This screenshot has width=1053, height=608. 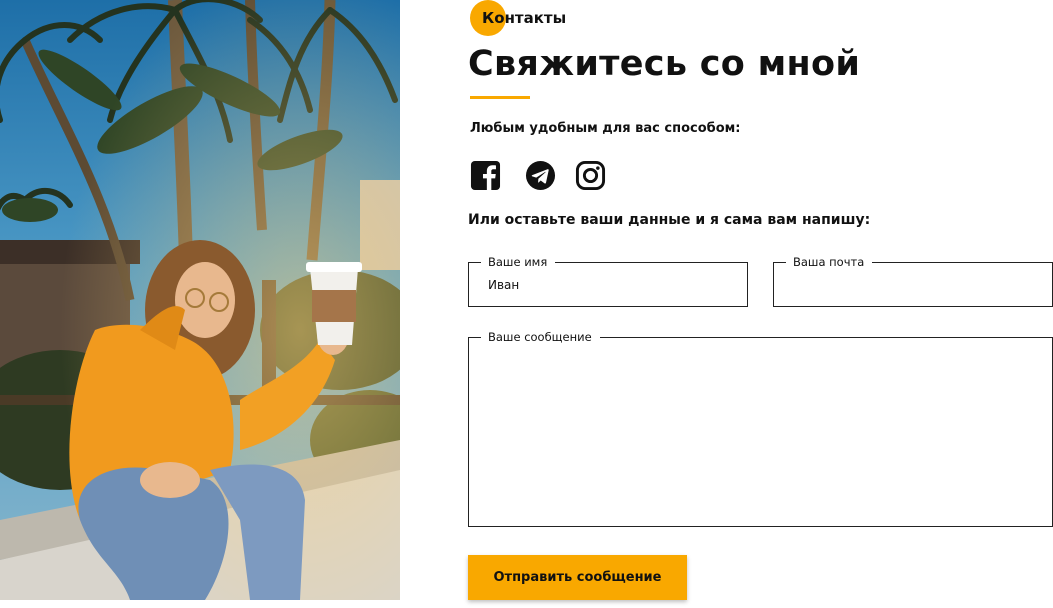 I want to click on email-label: Ваша почта, so click(x=829, y=262).